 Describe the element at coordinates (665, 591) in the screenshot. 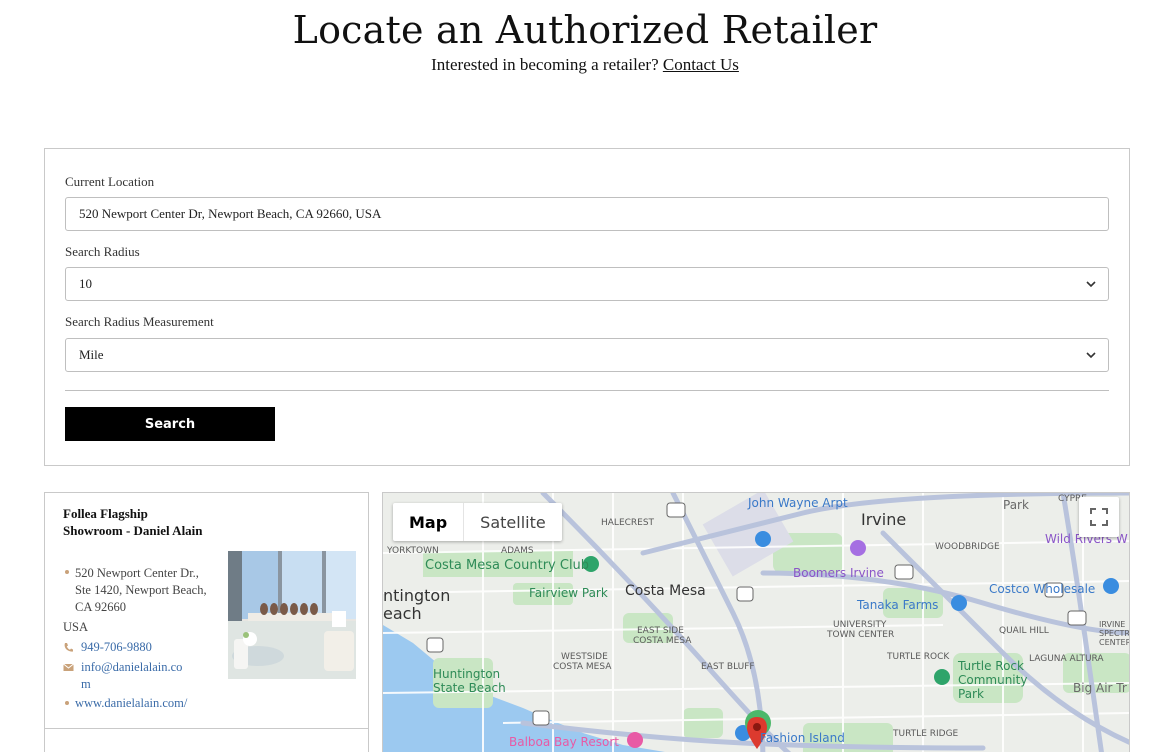

I see `map-label-costa-mesa: Costa Mesa` at that location.